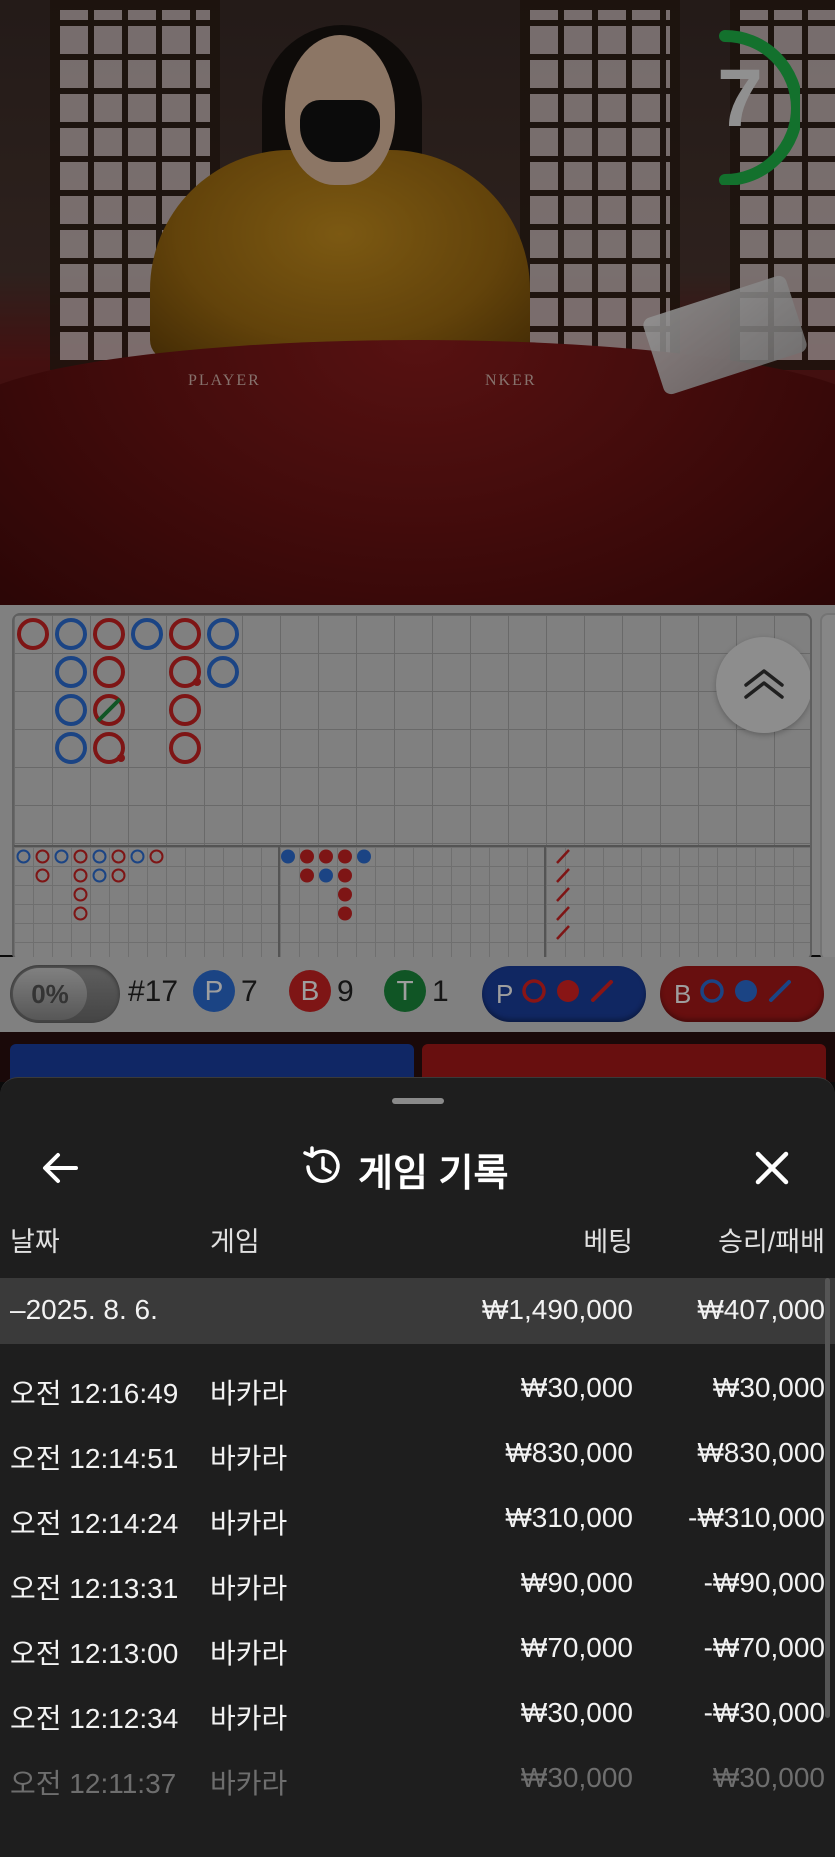 This screenshot has width=835, height=1857. What do you see at coordinates (417, 1713) in the screenshot?
I see `history-row: 오전 12:12:34 바카라 ₩30,000 -₩30,000` at bounding box center [417, 1713].